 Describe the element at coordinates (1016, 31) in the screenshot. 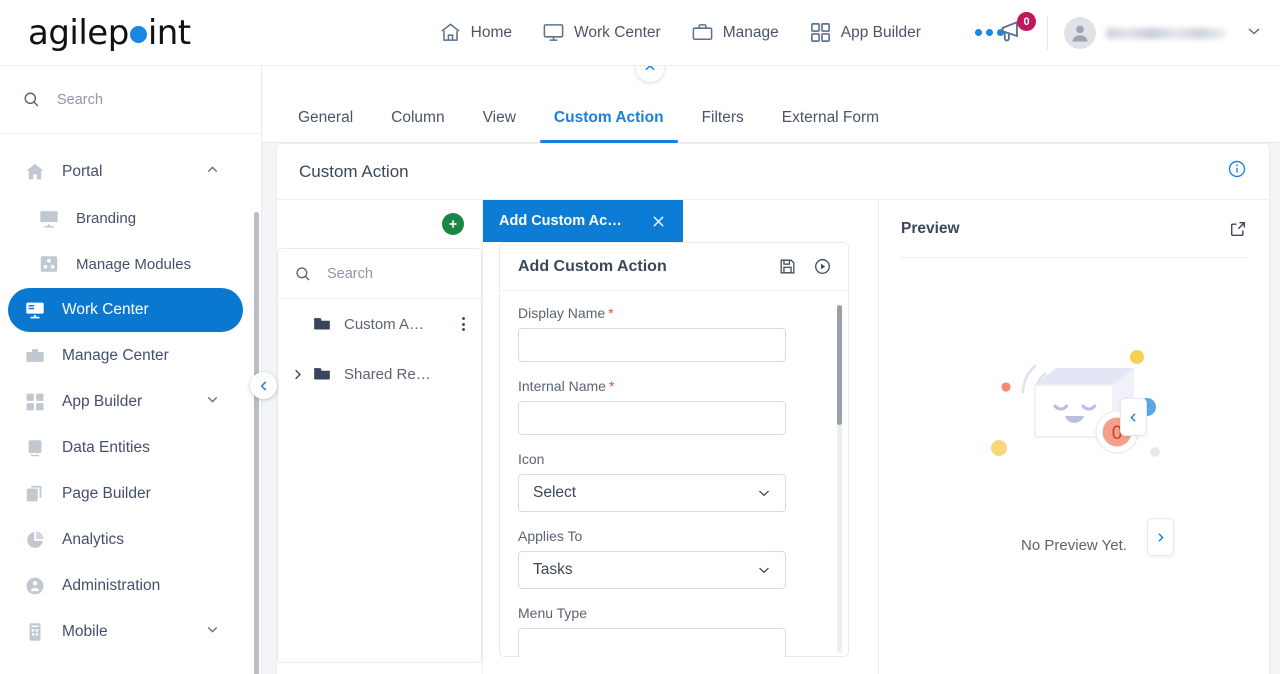

I see `announcements-button: 0` at that location.